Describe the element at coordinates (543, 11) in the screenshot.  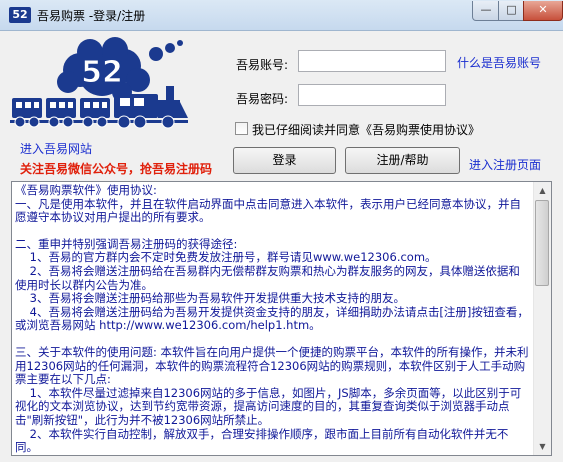
I see `close-button: ✕` at that location.